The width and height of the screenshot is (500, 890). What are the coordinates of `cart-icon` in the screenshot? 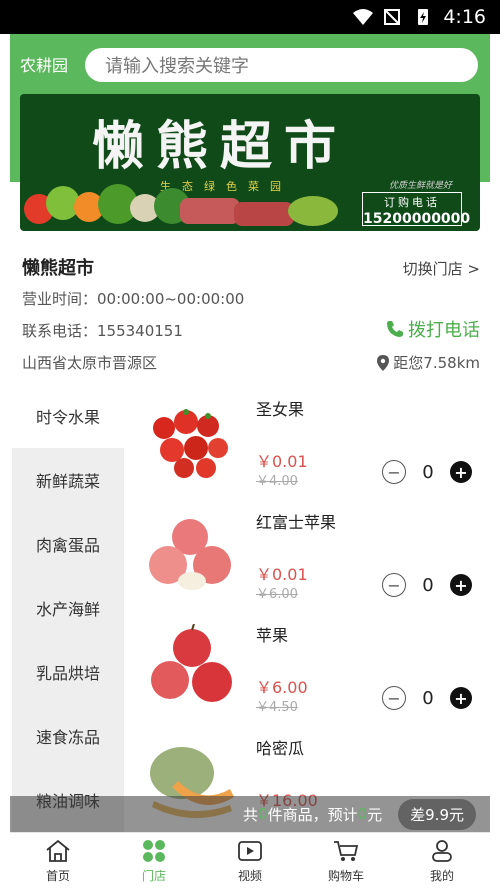 It's located at (346, 851).